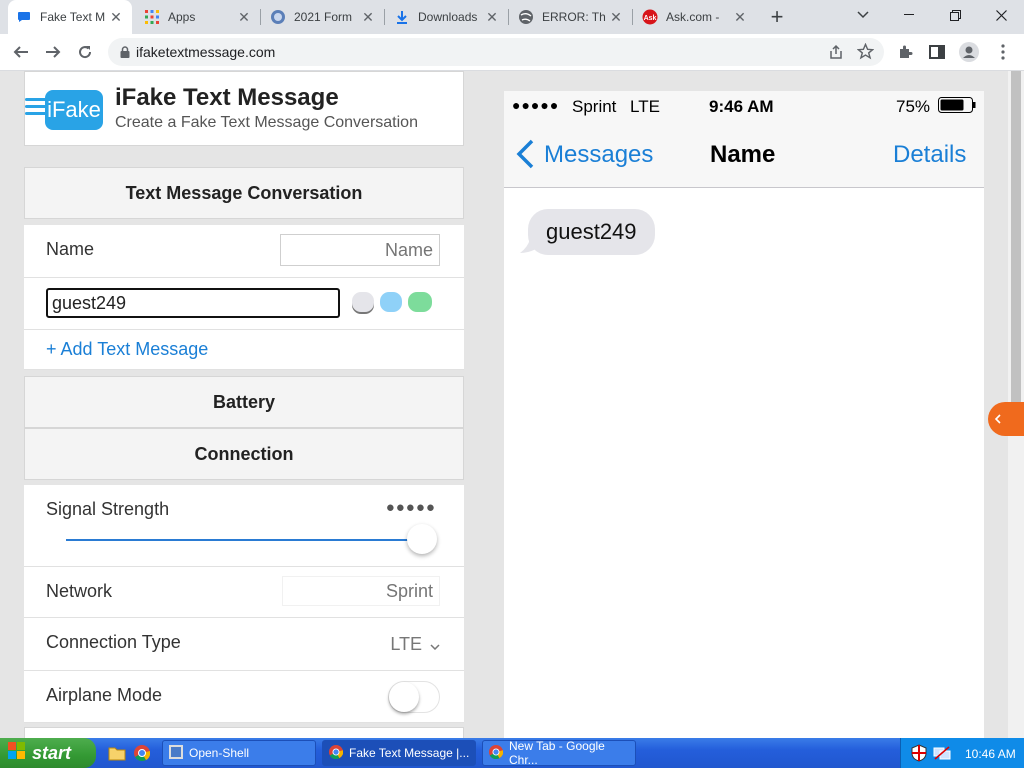 The image size is (1024, 768). What do you see at coordinates (21, 52) in the screenshot?
I see `back-arrow-icon` at bounding box center [21, 52].